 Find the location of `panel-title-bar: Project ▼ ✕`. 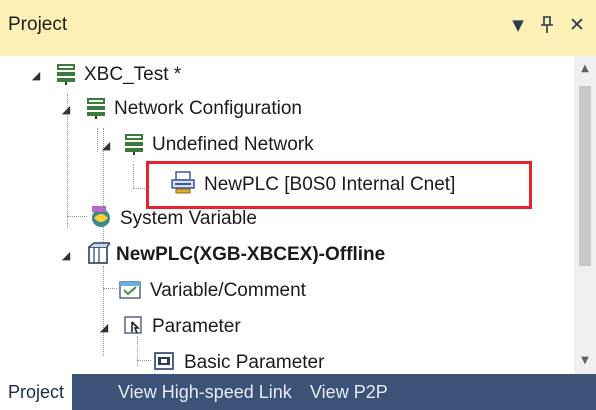

panel-title-bar: Project ▼ ✕ is located at coordinates (298, 28).